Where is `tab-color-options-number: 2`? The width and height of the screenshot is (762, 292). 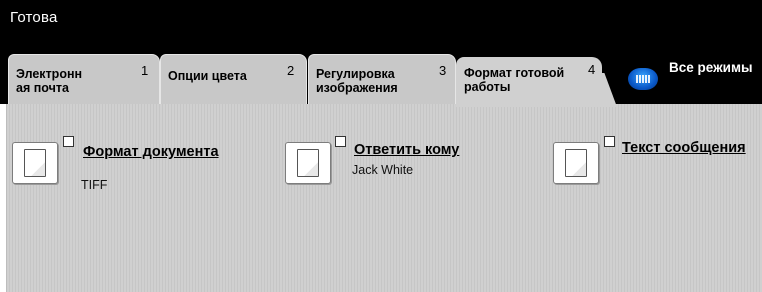 tab-color-options-number: 2 is located at coordinates (291, 70).